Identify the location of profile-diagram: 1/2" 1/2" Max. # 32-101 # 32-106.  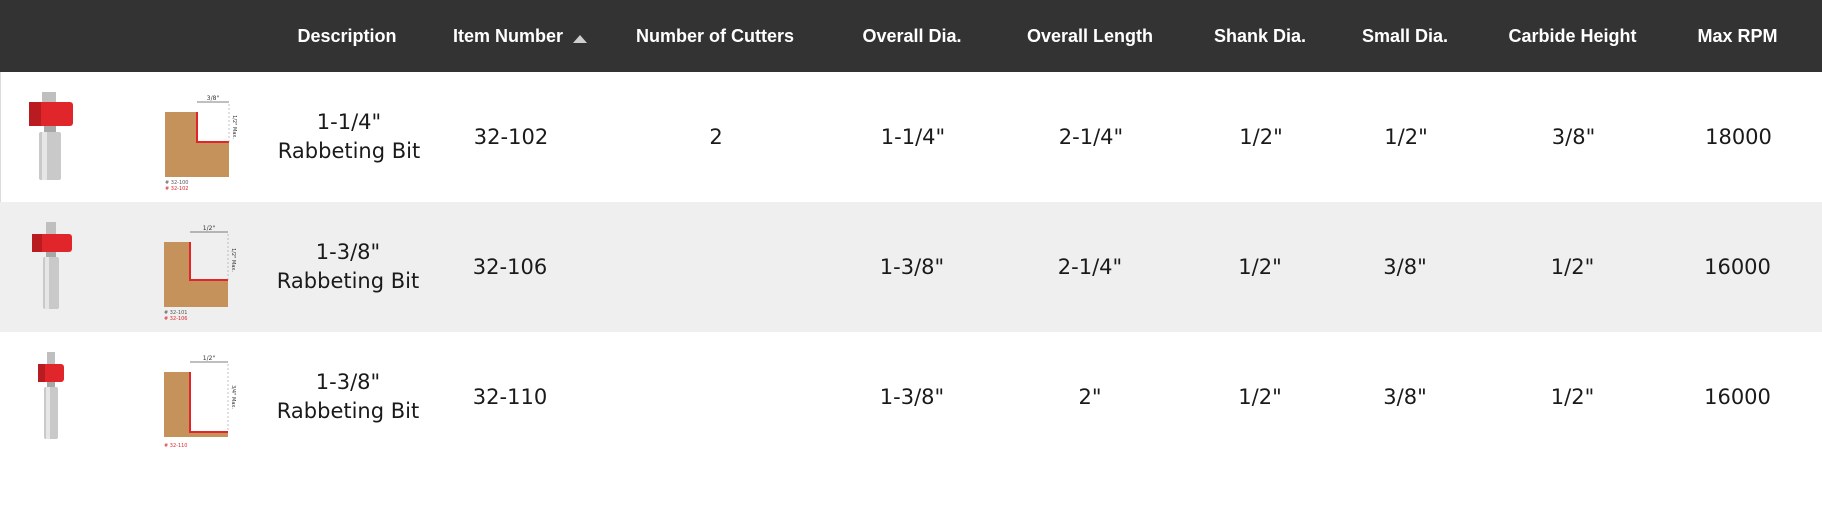
(200, 272).